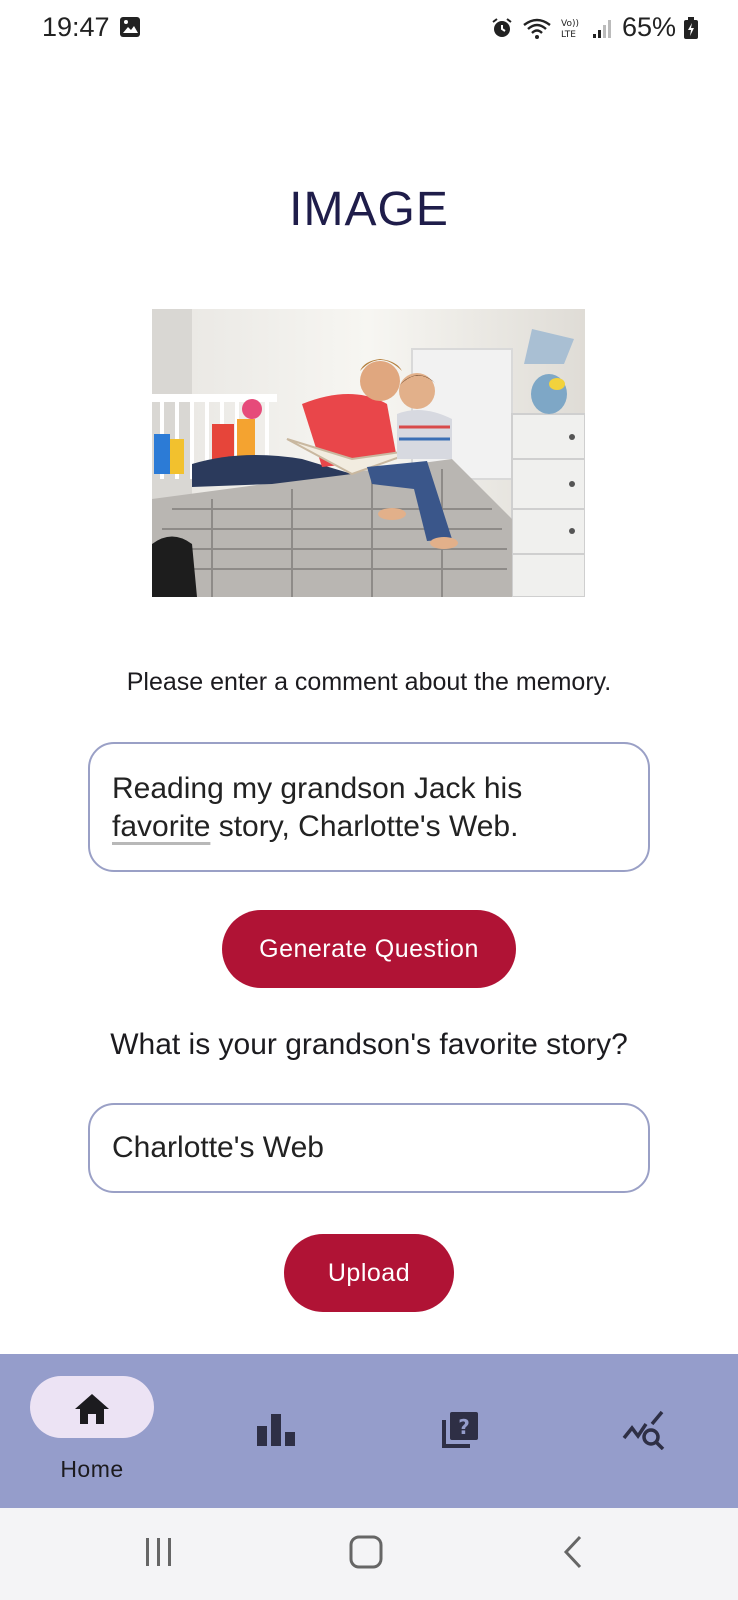  I want to click on status-time: 19:47, so click(76, 27).